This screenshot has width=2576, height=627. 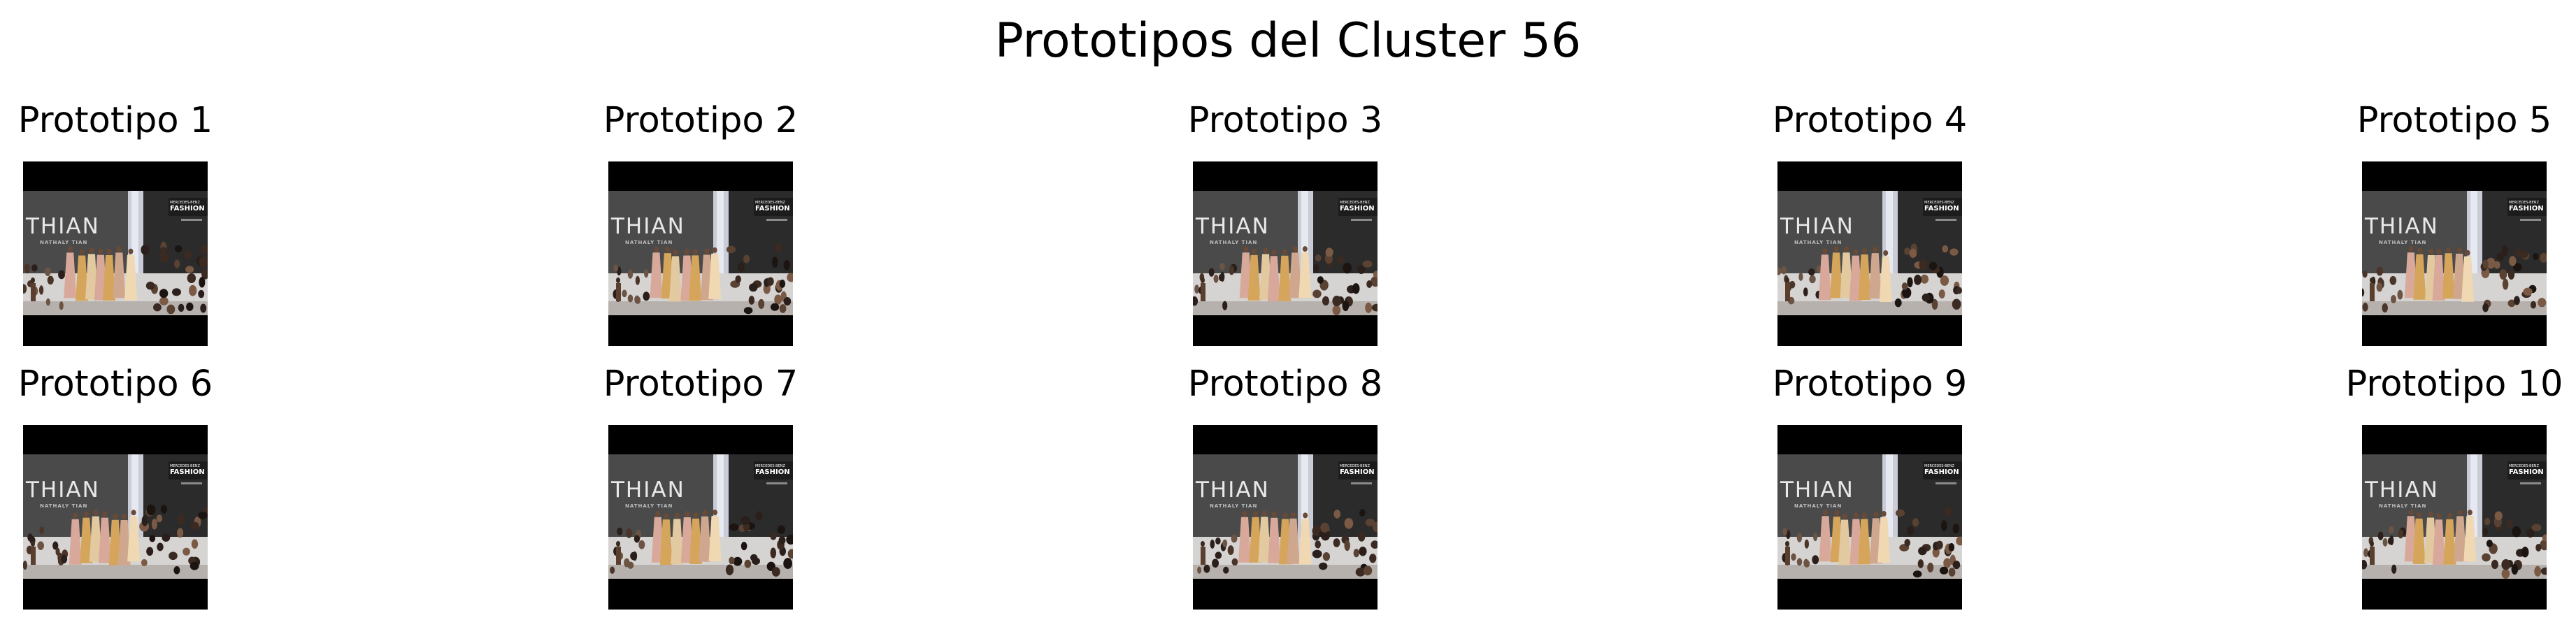 I want to click on prototype-title: Prototipo 2, so click(x=701, y=120).